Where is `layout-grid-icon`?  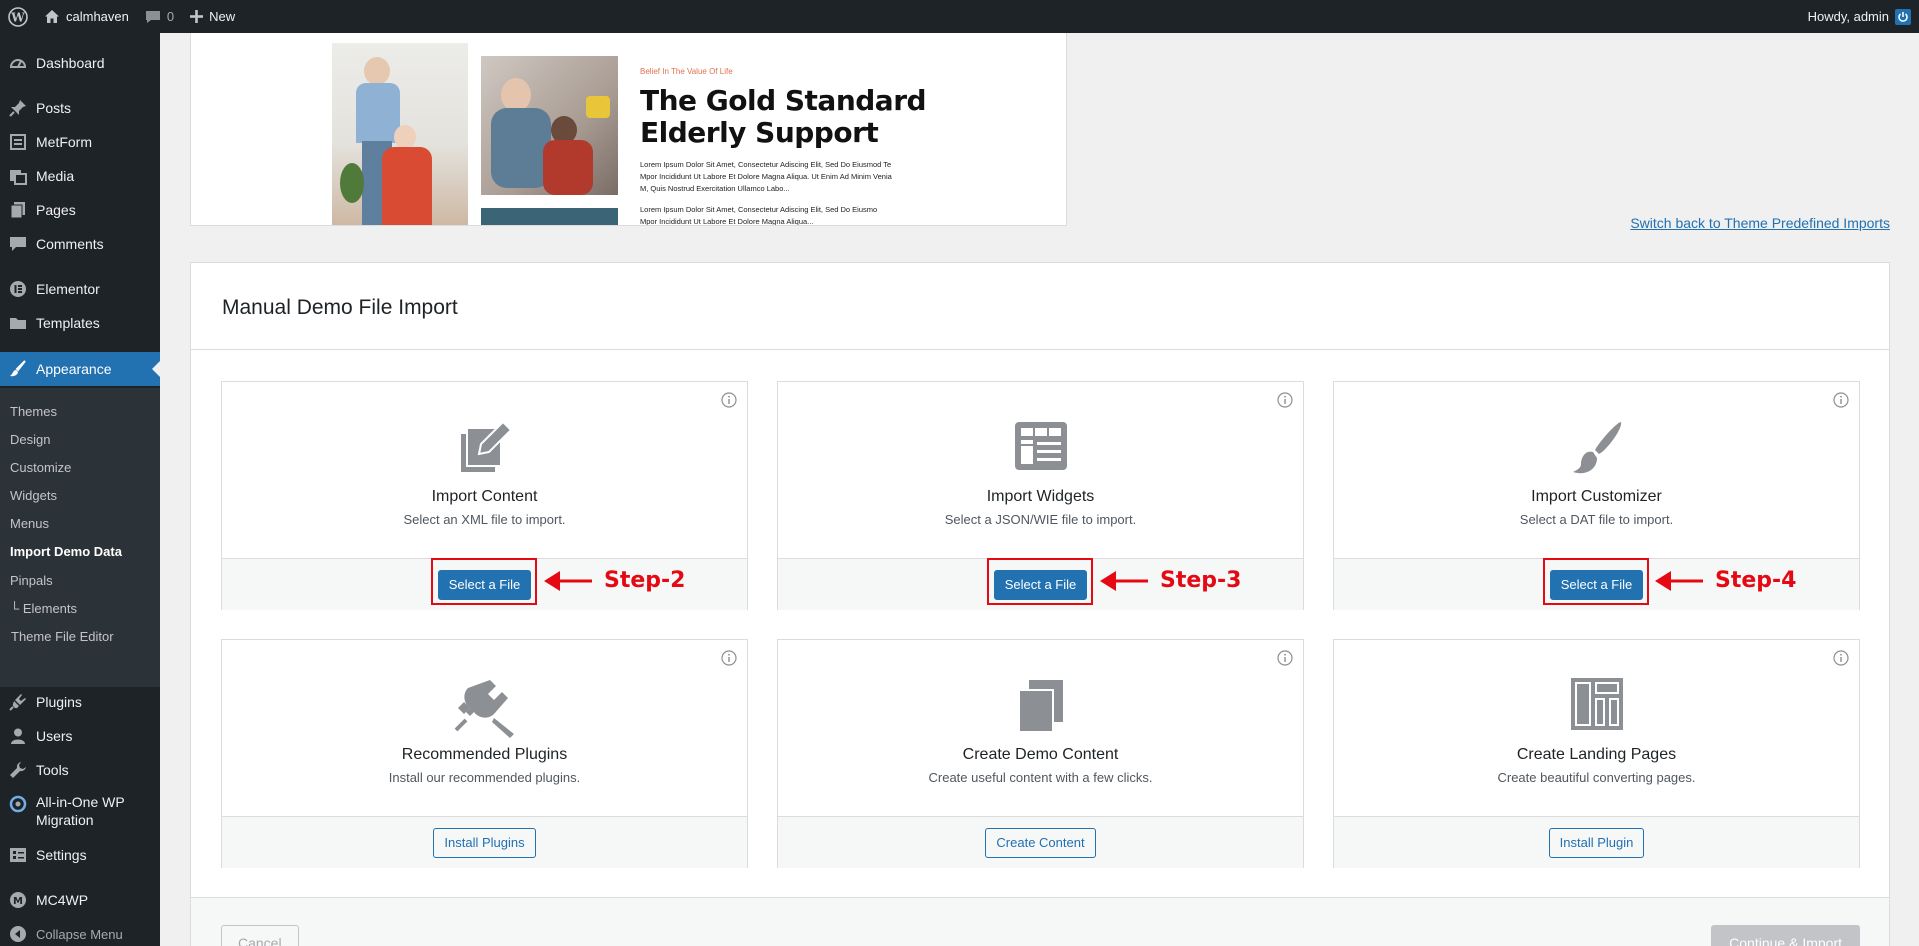 layout-grid-icon is located at coordinates (1596, 705).